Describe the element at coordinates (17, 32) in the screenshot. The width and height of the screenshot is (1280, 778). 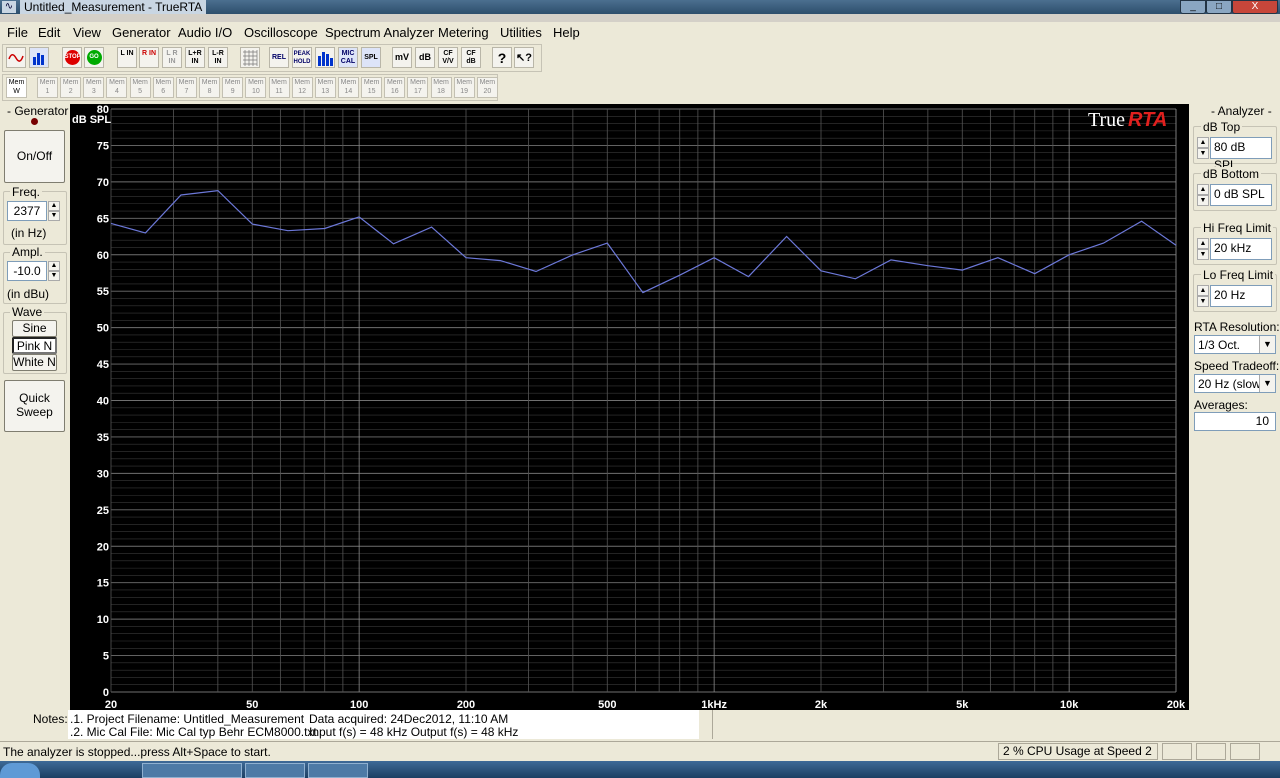
I see `menu-file: File` at that location.